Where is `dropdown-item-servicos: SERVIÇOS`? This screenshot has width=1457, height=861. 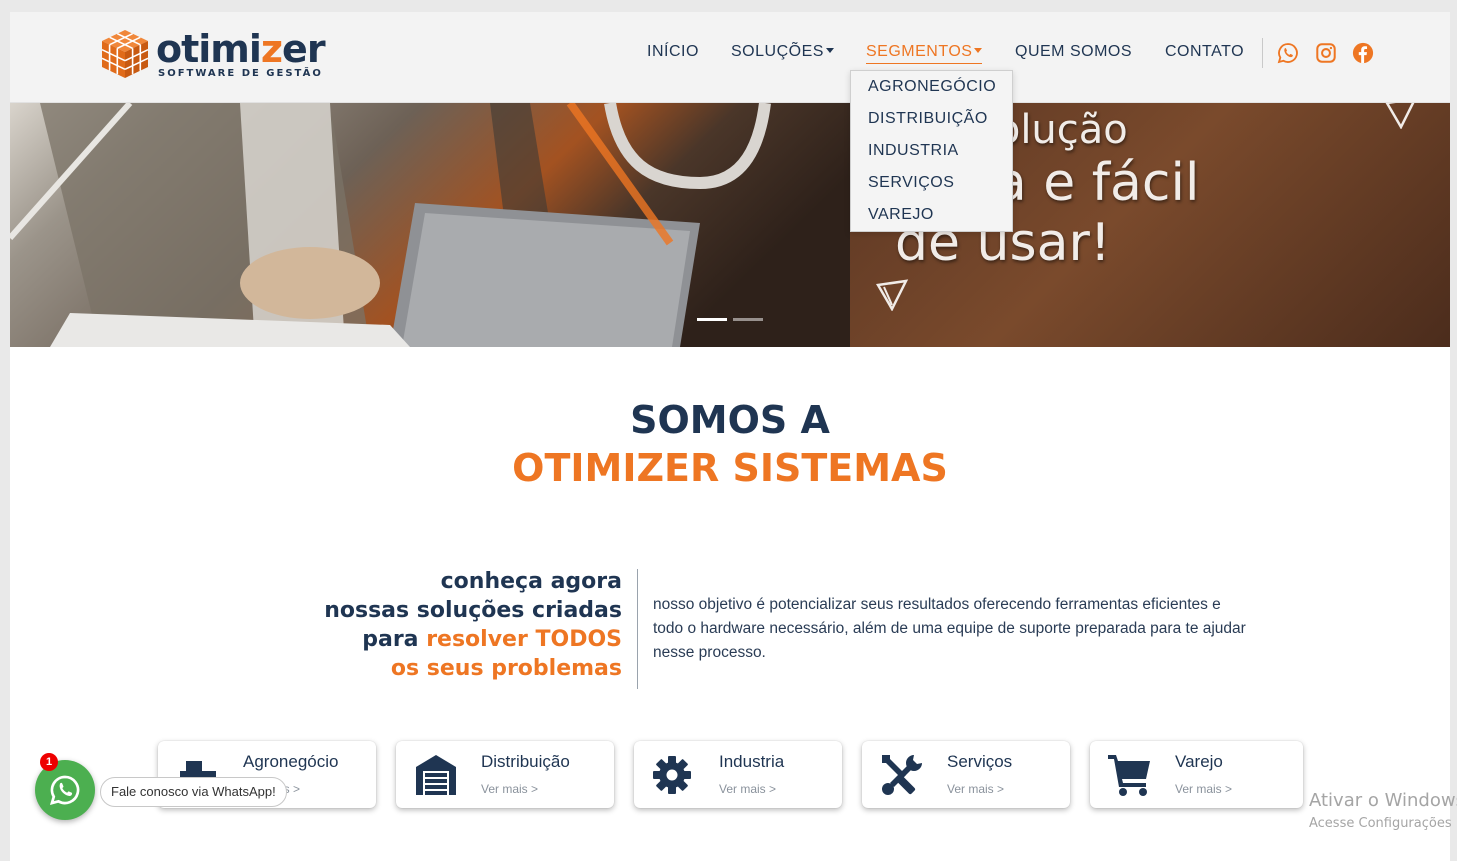 dropdown-item-servicos: SERVIÇOS is located at coordinates (931, 188).